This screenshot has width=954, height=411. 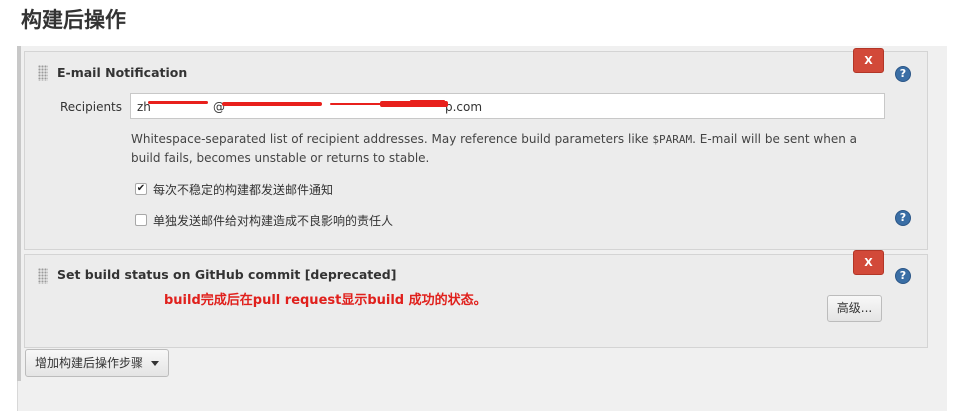 What do you see at coordinates (273, 221) in the screenshot?
I see `individual-email-checkbox-label: 单独发送邮件给对构建造成不良影响的责任人` at bounding box center [273, 221].